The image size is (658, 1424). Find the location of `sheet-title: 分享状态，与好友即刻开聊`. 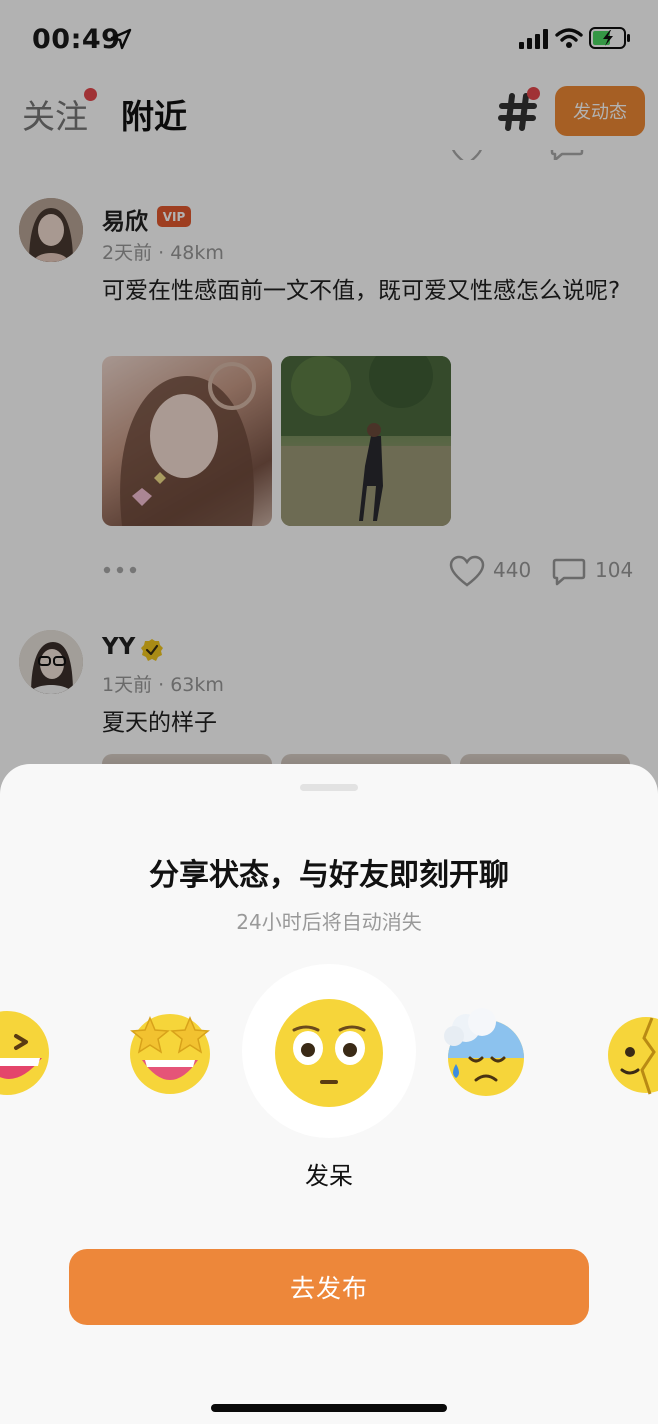

sheet-title: 分享状态，与好友即刻开聊 is located at coordinates (329, 875).